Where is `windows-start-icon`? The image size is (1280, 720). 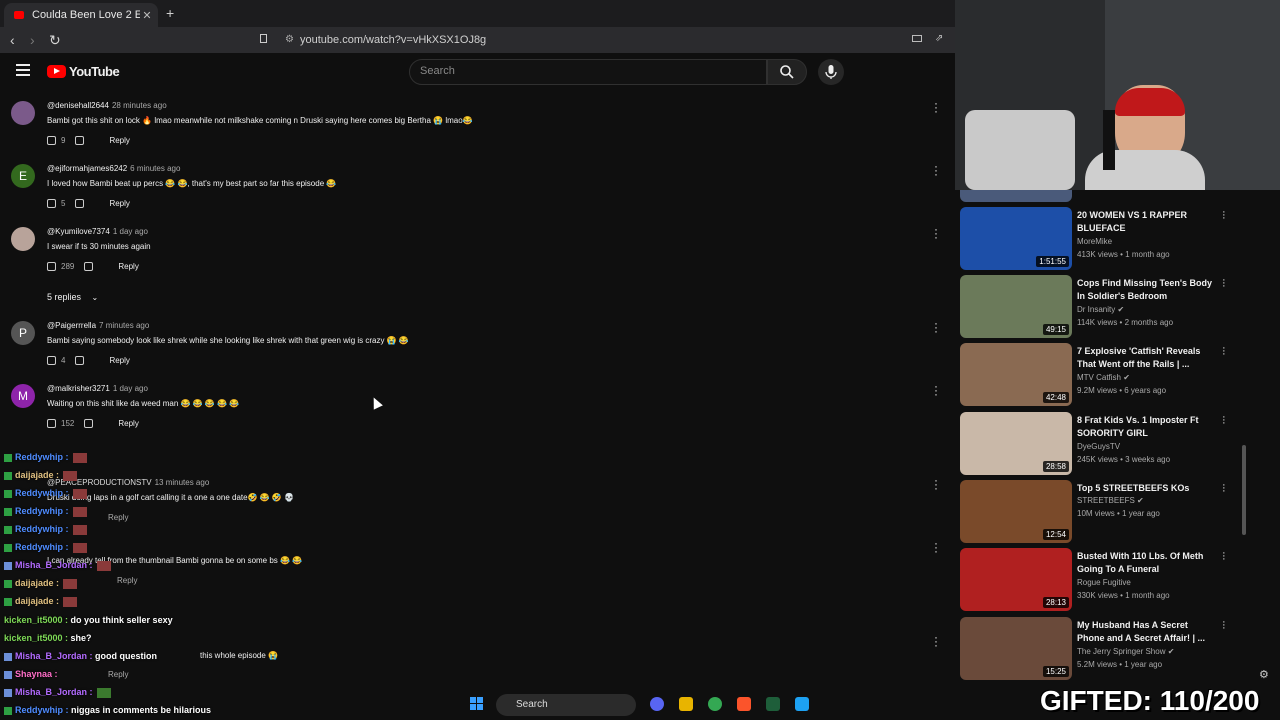
windows-start-icon is located at coordinates (477, 704).